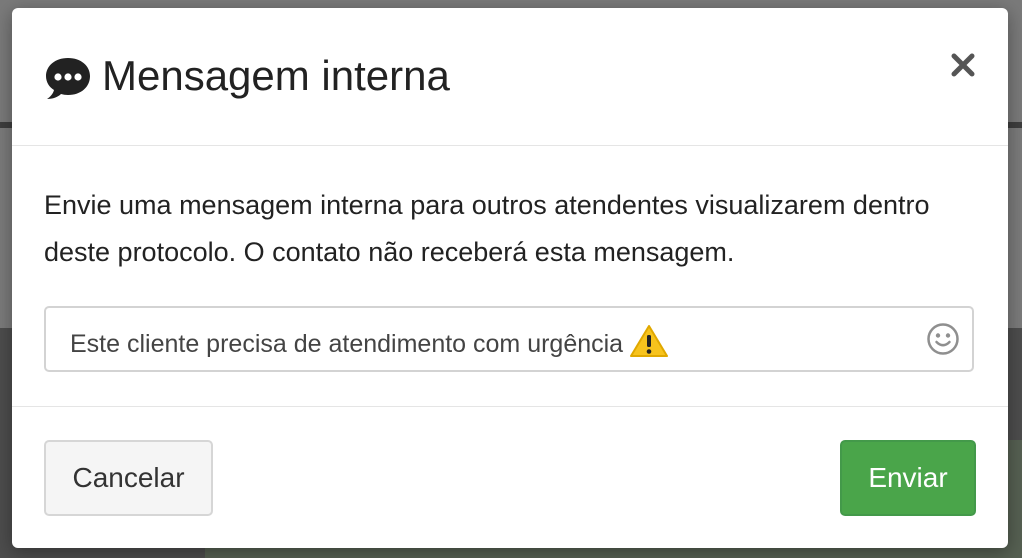 Image resolution: width=1022 pixels, height=558 pixels. I want to click on emoji-picker-button, so click(943, 339).